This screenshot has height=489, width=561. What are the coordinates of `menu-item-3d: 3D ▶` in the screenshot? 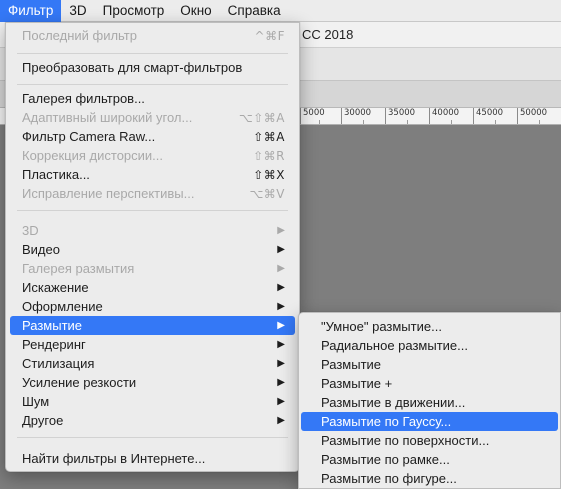 It's located at (152, 230).